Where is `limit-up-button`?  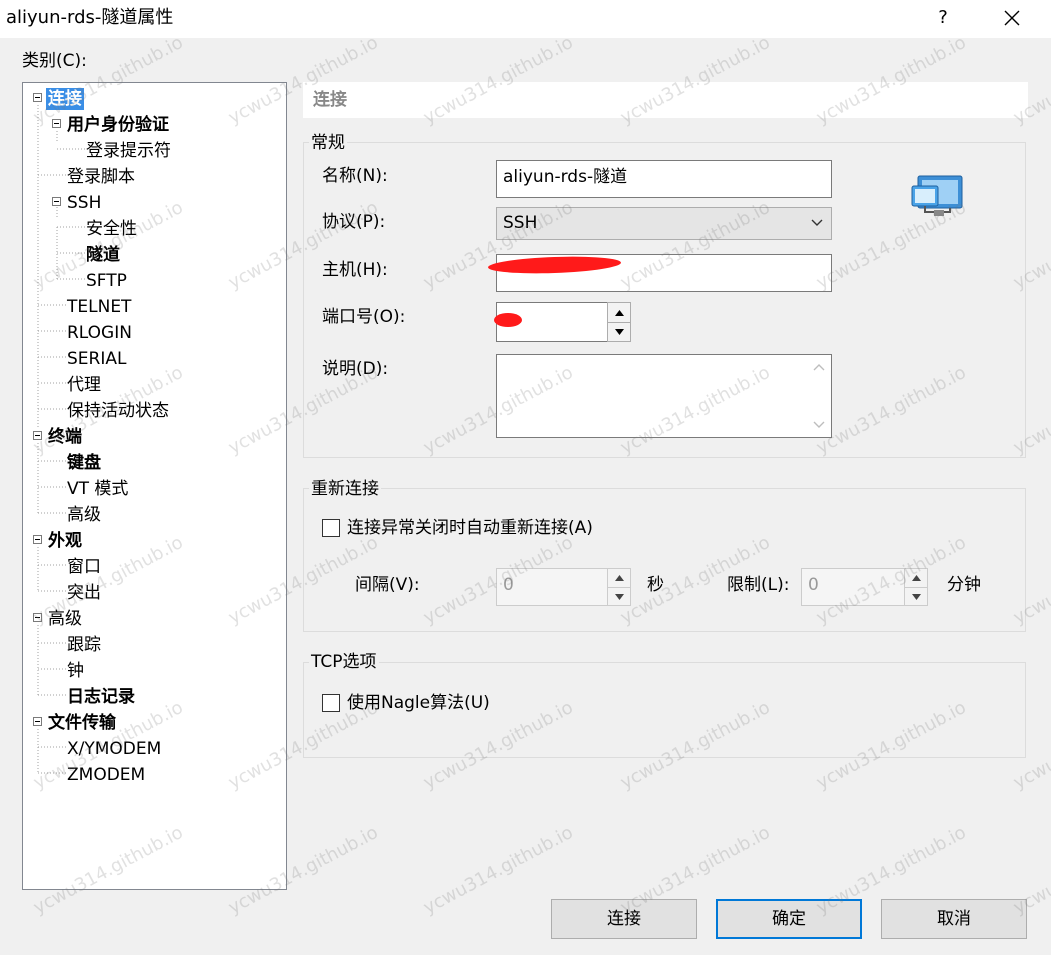 limit-up-button is located at coordinates (916, 578).